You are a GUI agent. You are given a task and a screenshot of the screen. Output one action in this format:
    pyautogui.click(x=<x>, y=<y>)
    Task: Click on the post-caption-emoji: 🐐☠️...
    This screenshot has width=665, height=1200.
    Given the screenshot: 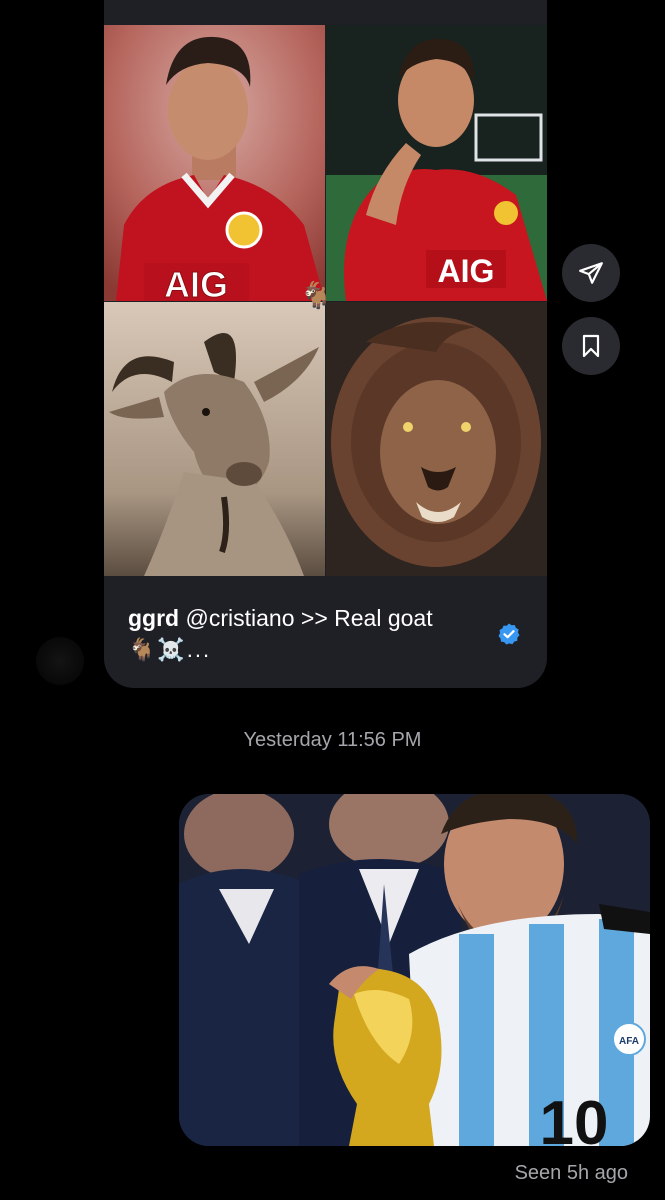 What is the action you would take?
    pyautogui.click(x=170, y=649)
    